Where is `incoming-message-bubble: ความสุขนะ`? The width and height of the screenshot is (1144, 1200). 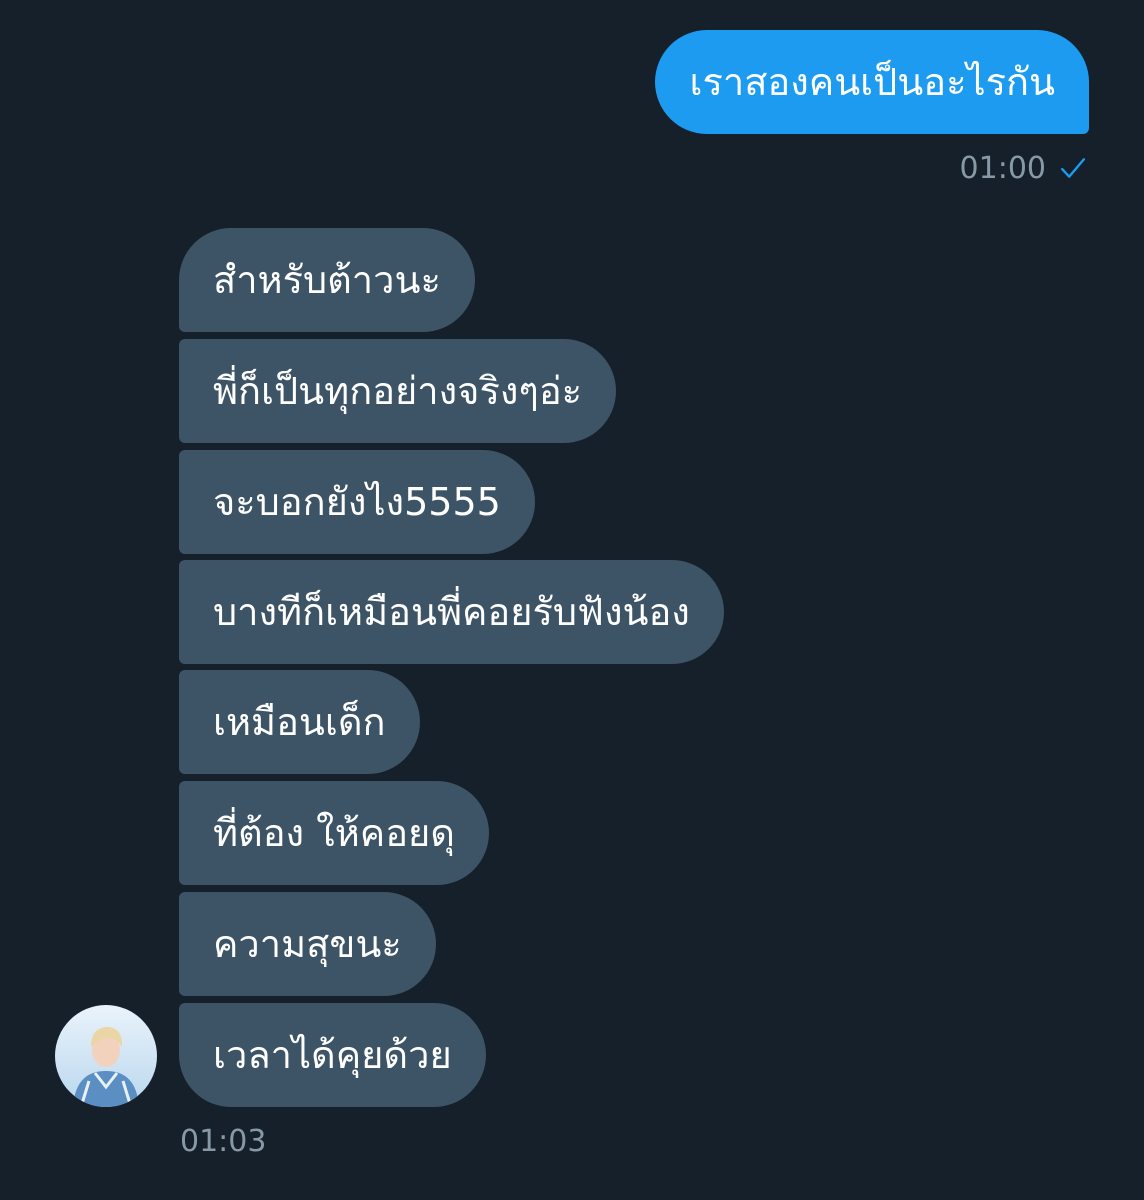 incoming-message-bubble: ความสุขนะ is located at coordinates (307, 944).